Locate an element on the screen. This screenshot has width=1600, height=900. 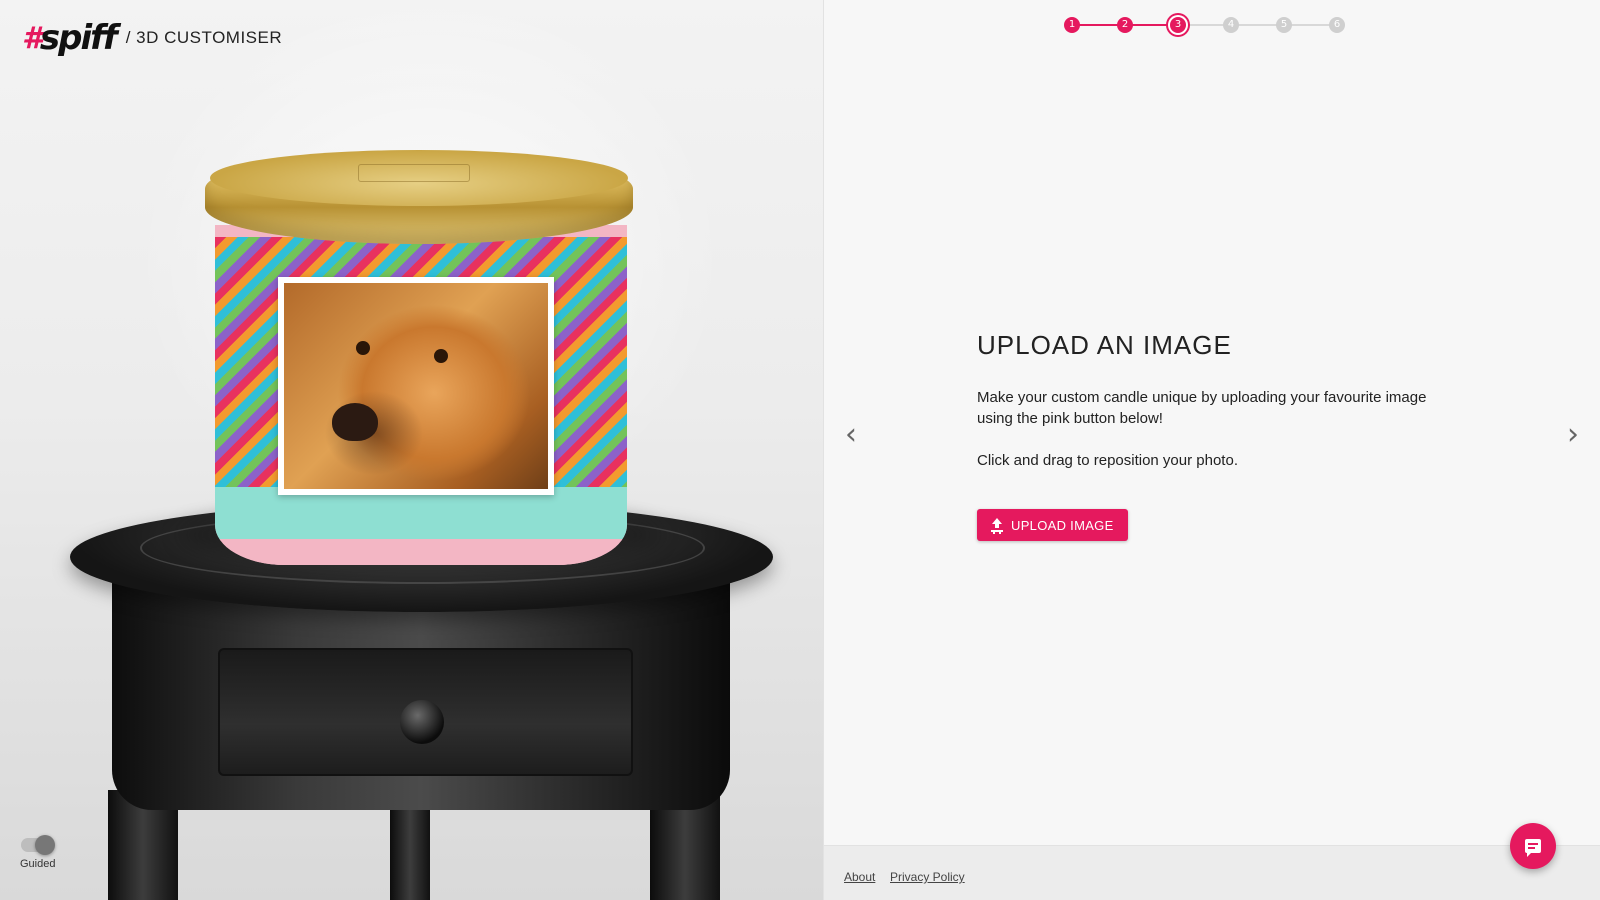
candle-wax-base is located at coordinates (421, 552).